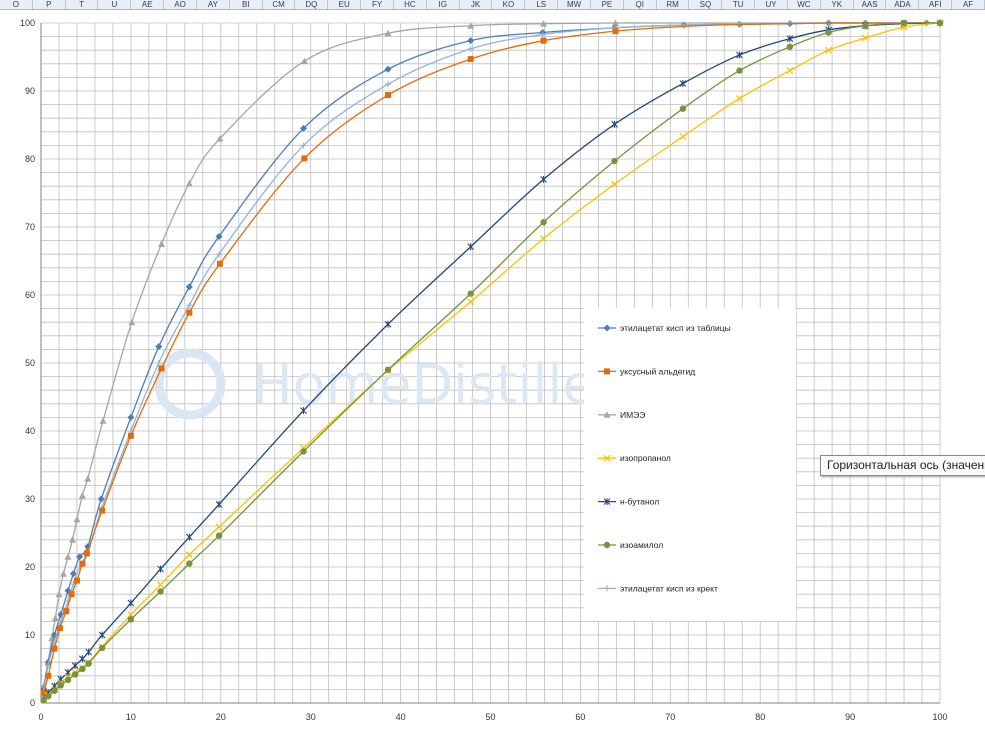  Describe the element at coordinates (804, 4) in the screenshot. I see `column-header-cell: WC` at that location.